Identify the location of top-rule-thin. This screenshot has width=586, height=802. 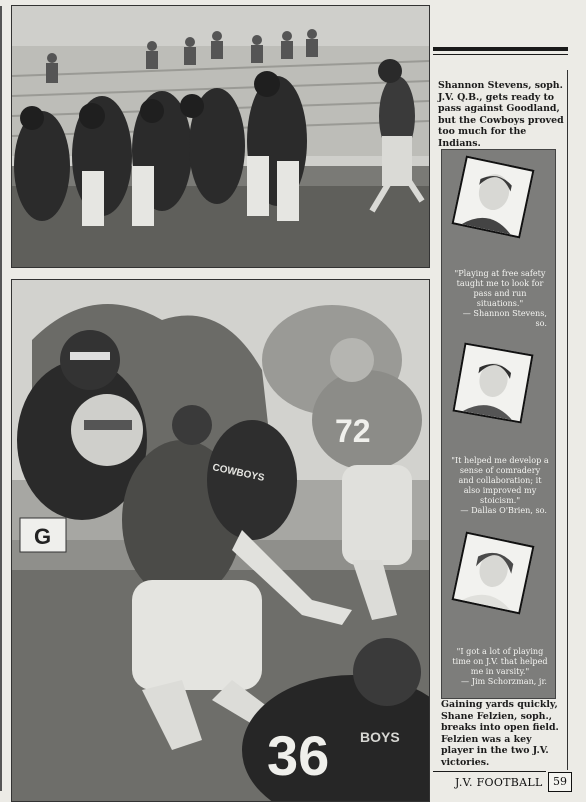
(500, 54).